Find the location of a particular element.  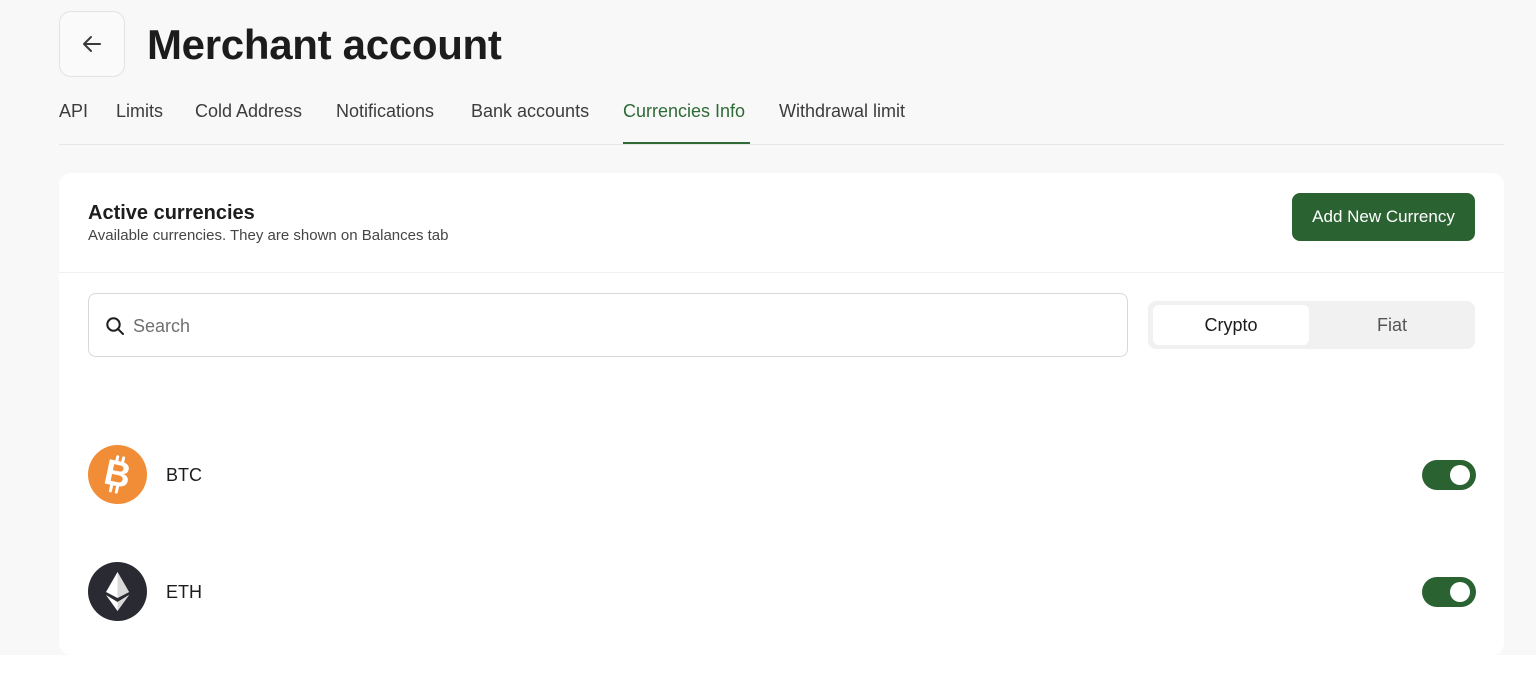

tab-withdrawal-limit: Withdrawal limit is located at coordinates (842, 111).